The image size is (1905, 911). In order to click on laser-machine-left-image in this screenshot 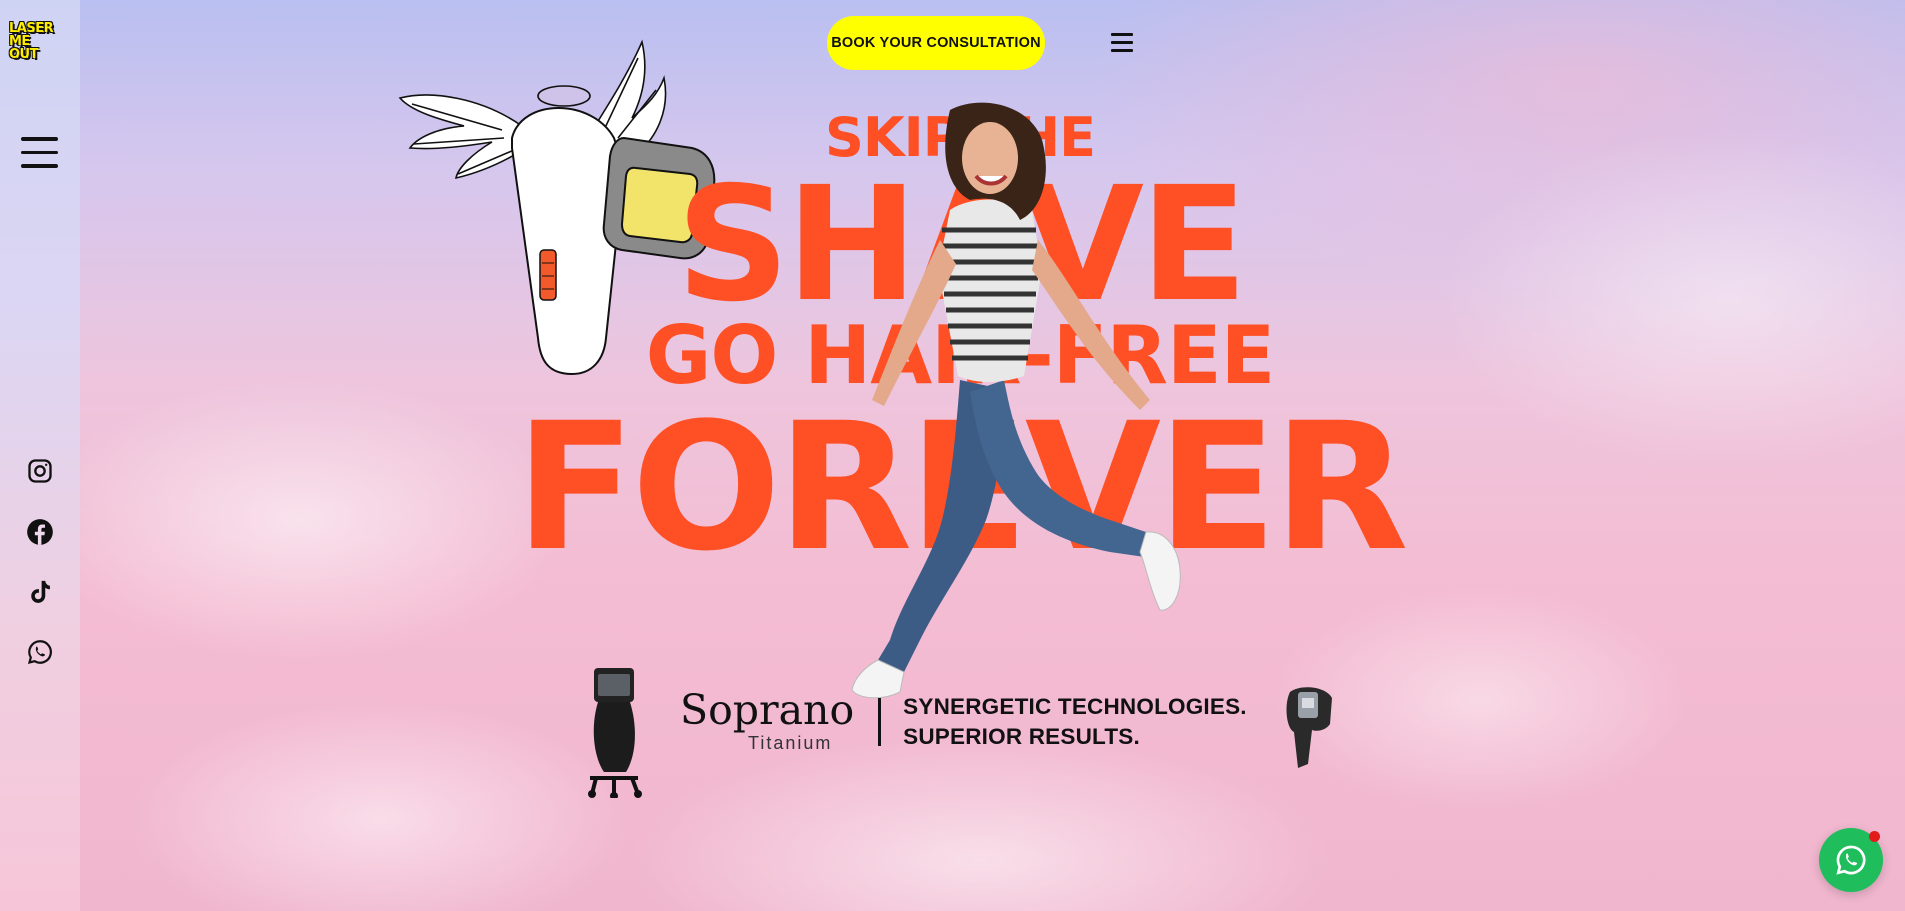, I will do `click(615, 733)`.